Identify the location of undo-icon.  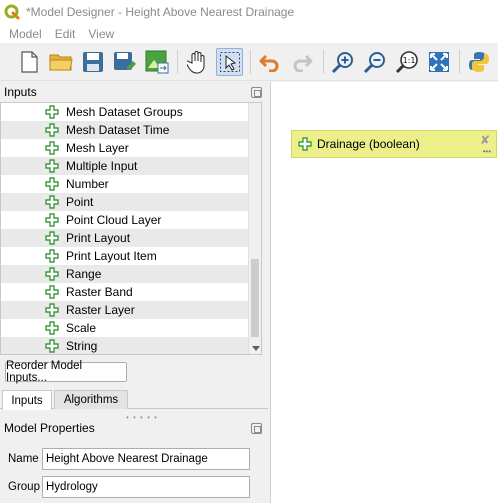
(269, 63).